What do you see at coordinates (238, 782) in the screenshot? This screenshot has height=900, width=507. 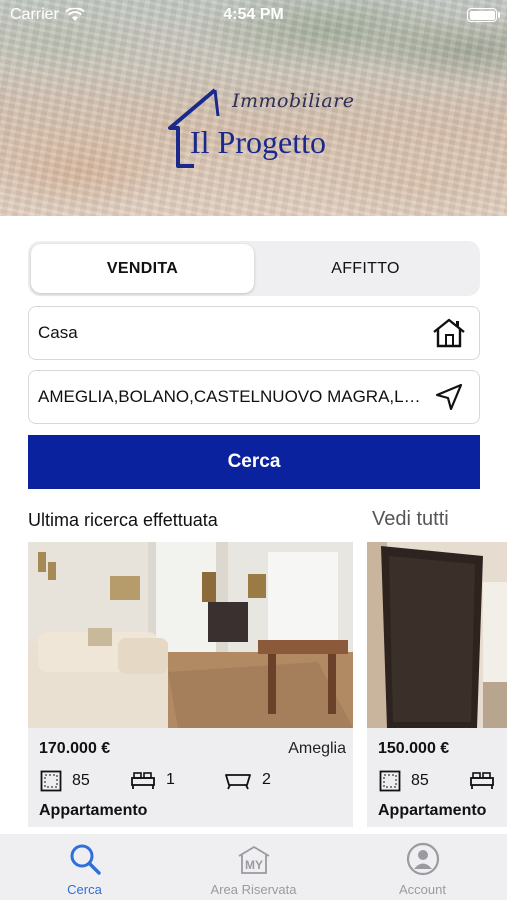 I see `bathtub-icon` at bounding box center [238, 782].